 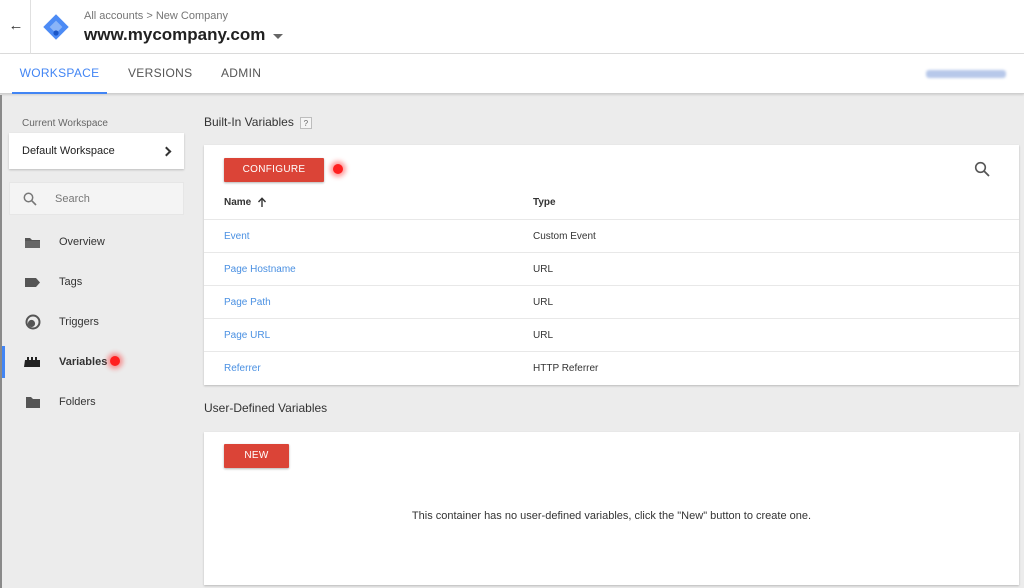 I want to click on table-row: Event Custom Event, so click(x=611, y=235).